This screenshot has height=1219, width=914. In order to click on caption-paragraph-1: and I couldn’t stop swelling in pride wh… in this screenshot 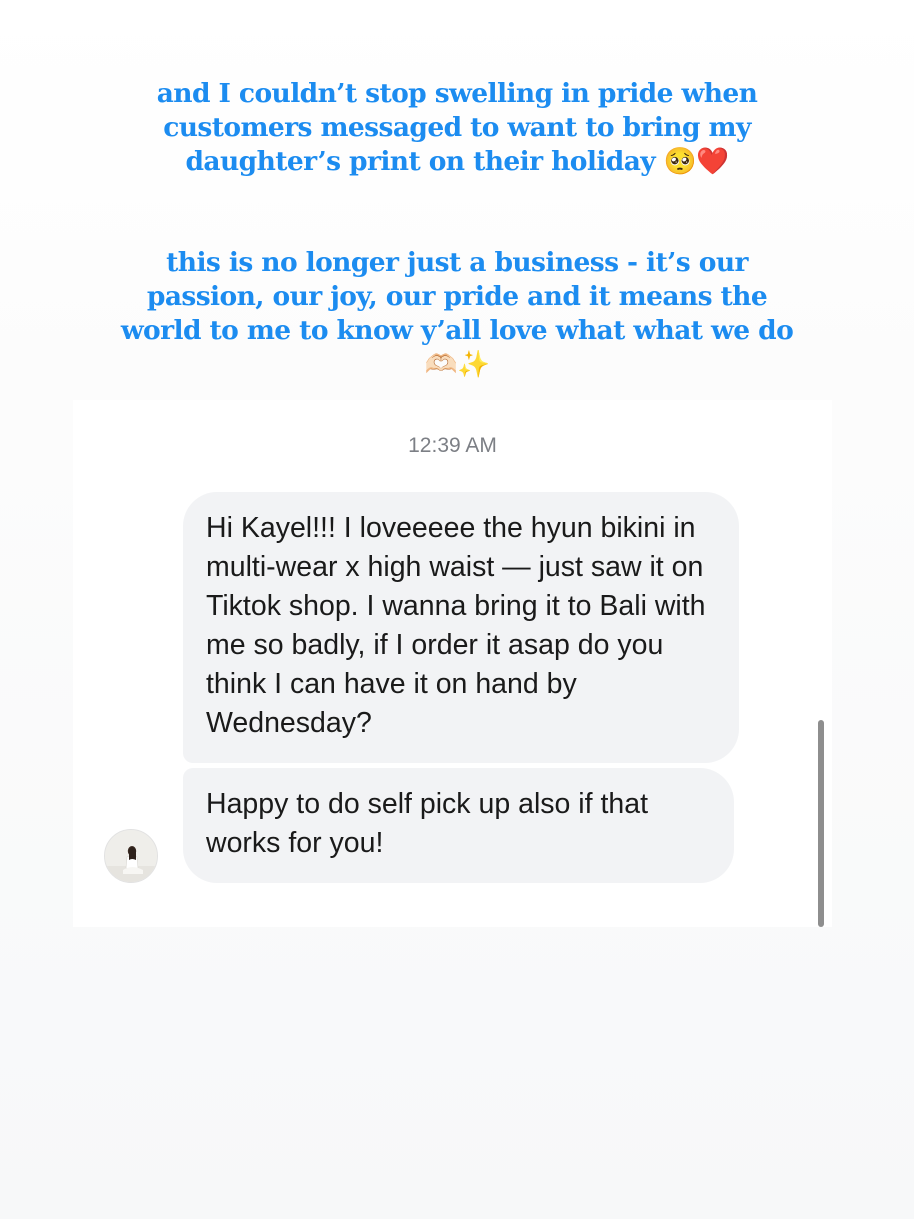, I will do `click(457, 127)`.